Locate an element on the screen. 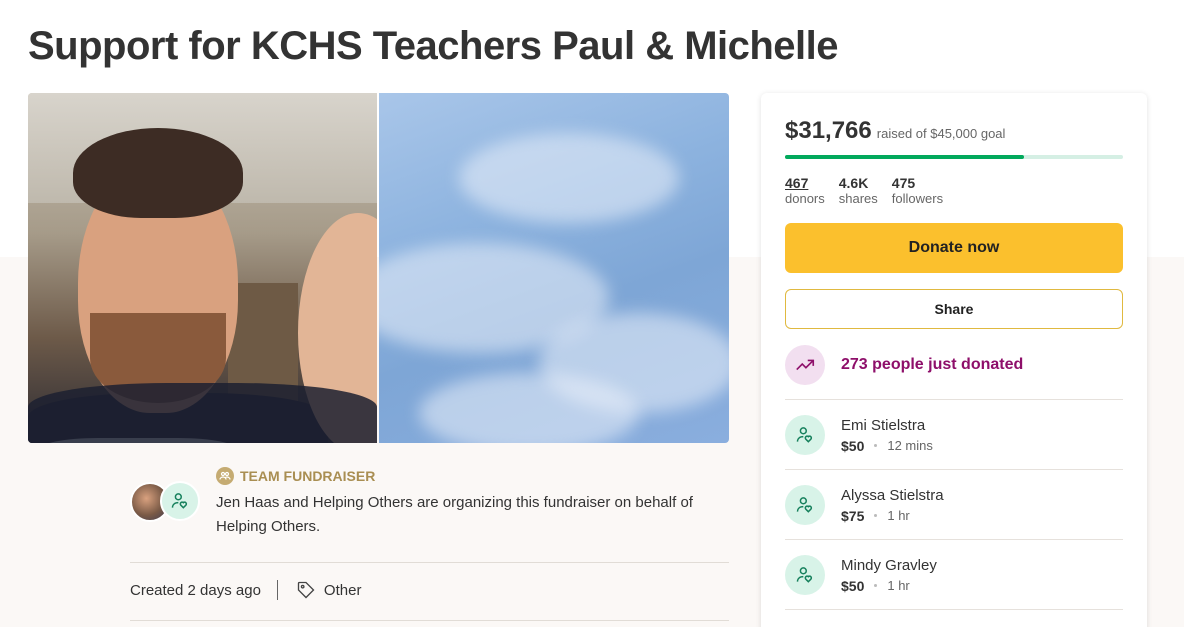 This screenshot has height=627, width=1184. donor-name: Emi Stielstra is located at coordinates (883, 425).